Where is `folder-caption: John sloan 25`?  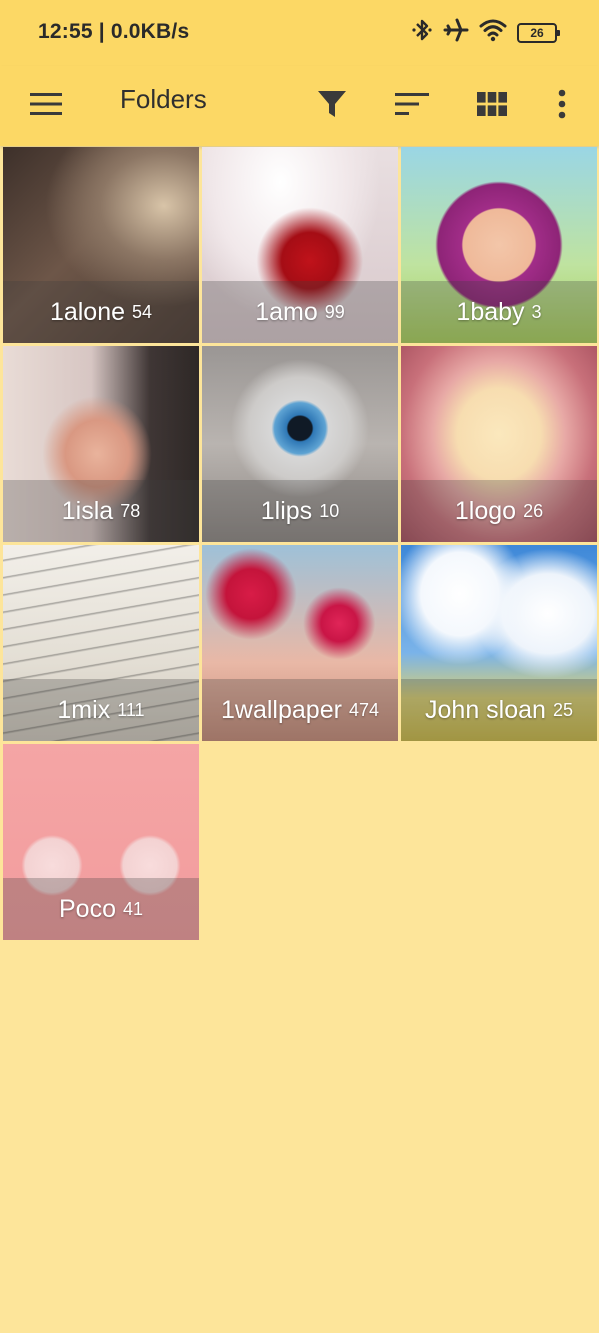 folder-caption: John sloan 25 is located at coordinates (499, 710).